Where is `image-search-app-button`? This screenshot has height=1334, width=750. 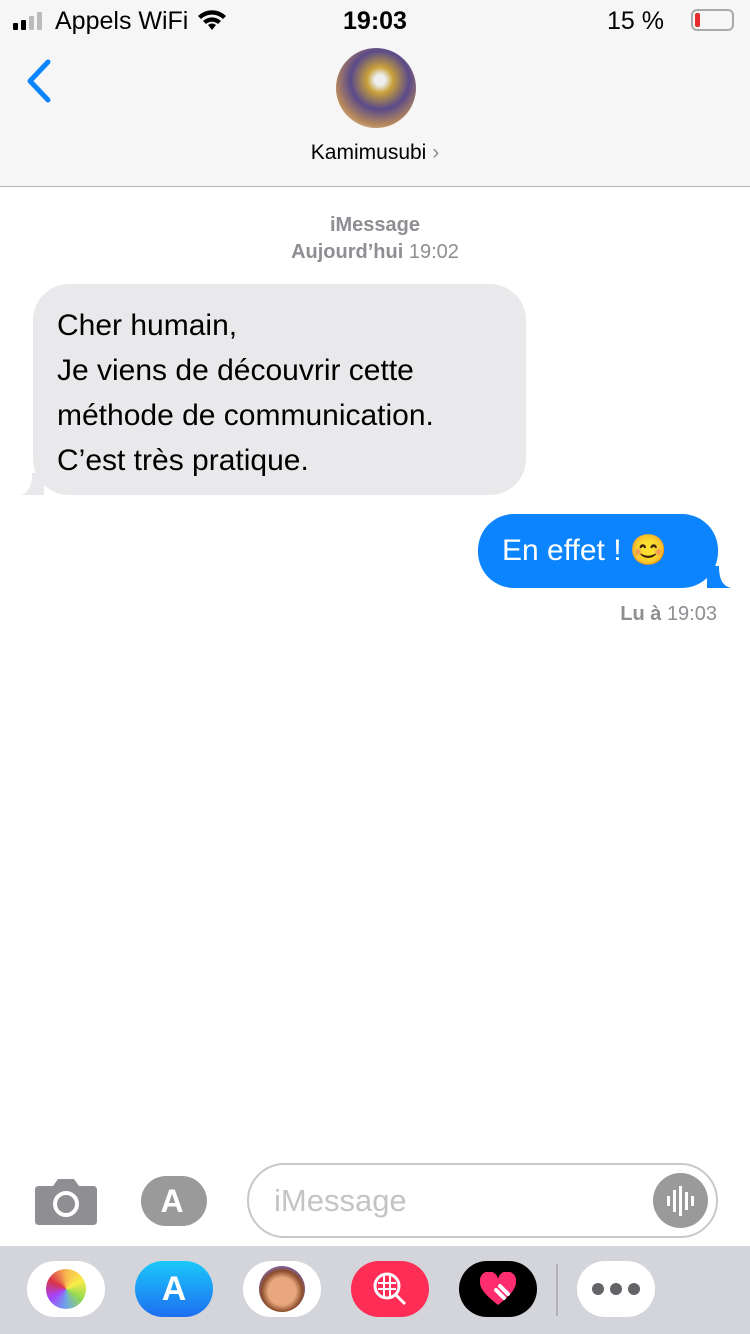 image-search-app-button is located at coordinates (390, 1289).